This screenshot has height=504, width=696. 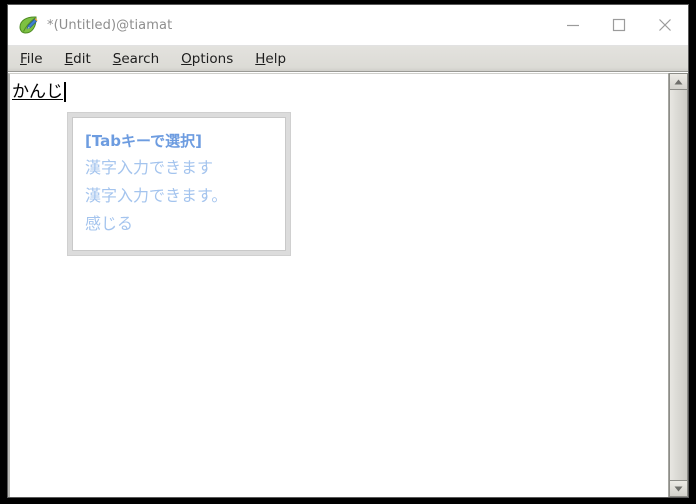 I want to click on ime-candidate-item: 漢字入力できます, so click(x=179, y=168).